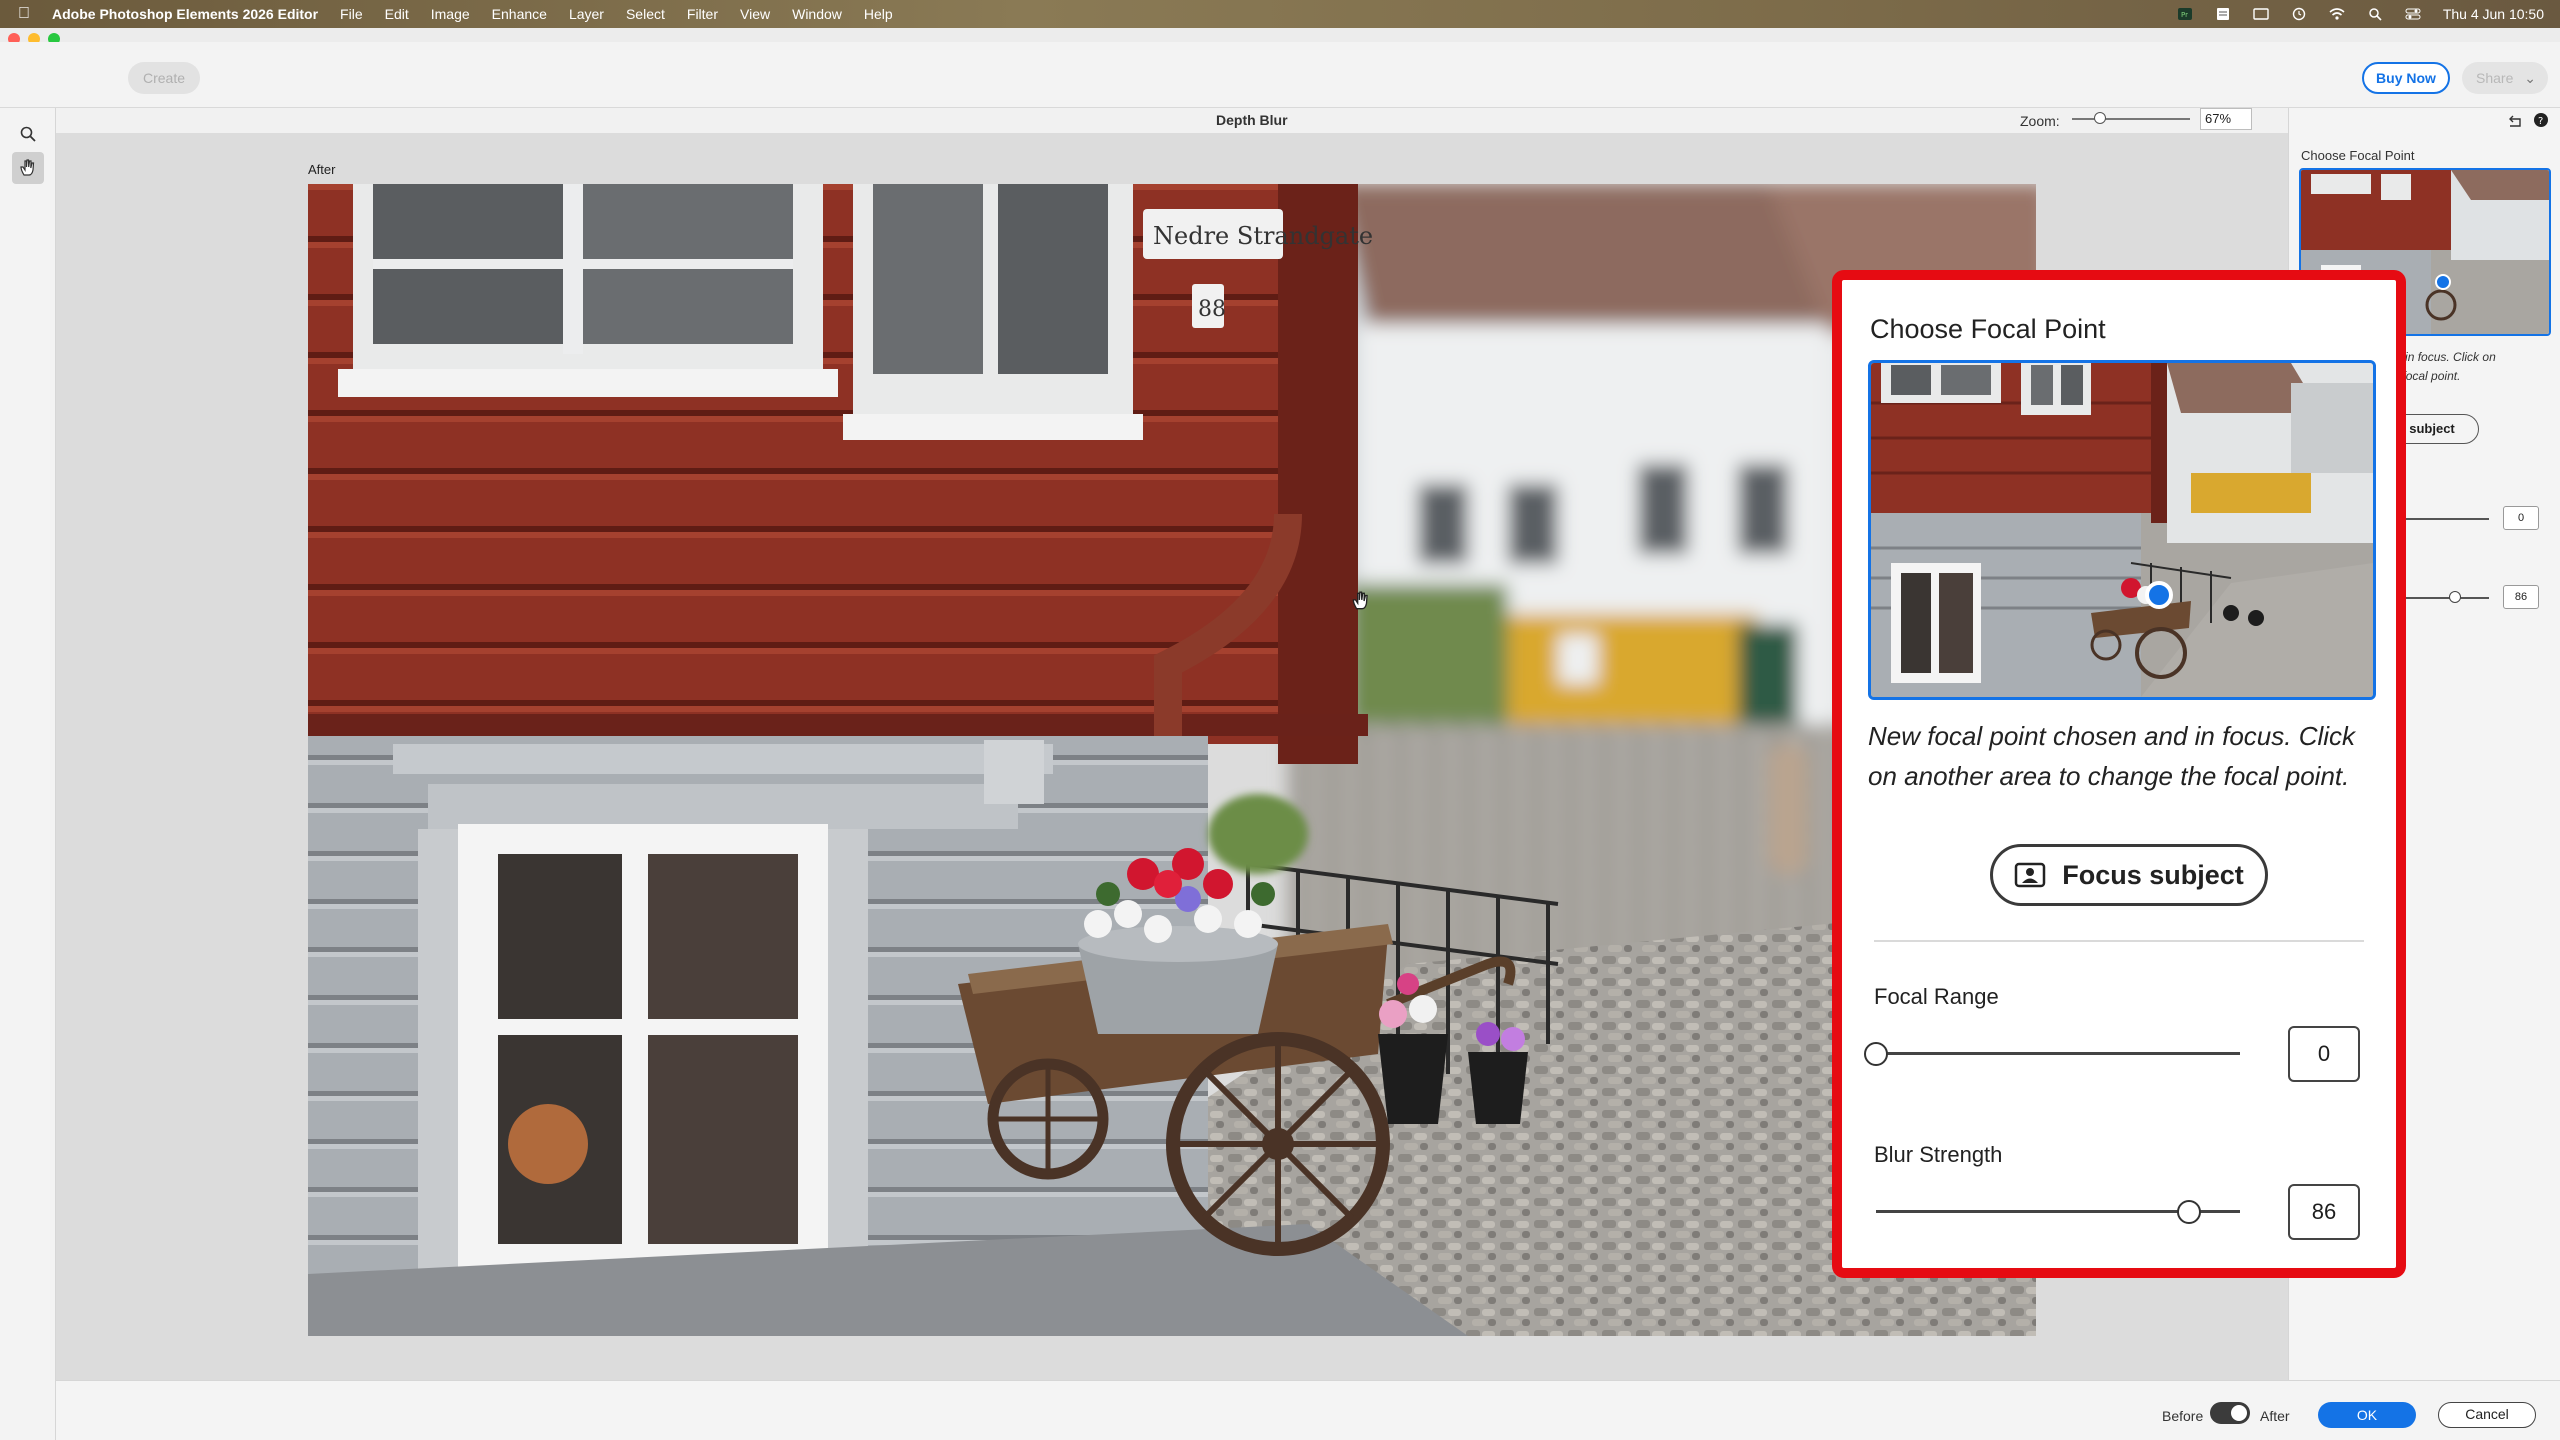 The image size is (2560, 1440). I want to click on callout-focal-thumbnail, so click(2122, 530).